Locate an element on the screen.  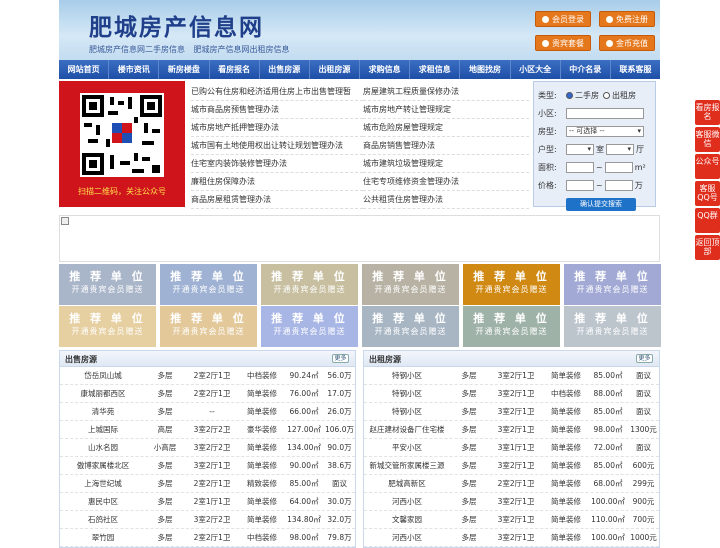
policy-link: 城市建筑垃圾管理规定 is located at coordinates (446, 164).